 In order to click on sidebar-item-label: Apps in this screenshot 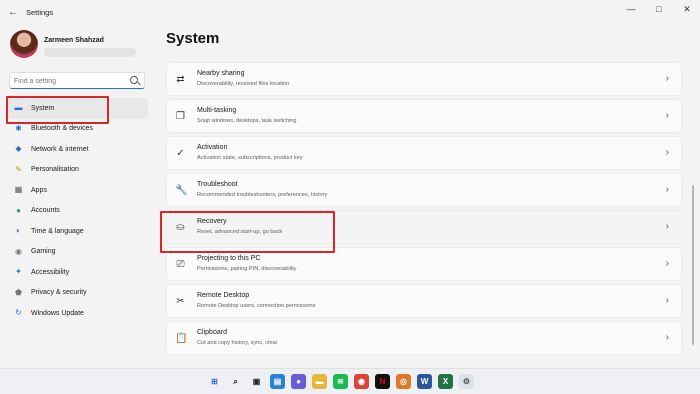, I will do `click(39, 190)`.